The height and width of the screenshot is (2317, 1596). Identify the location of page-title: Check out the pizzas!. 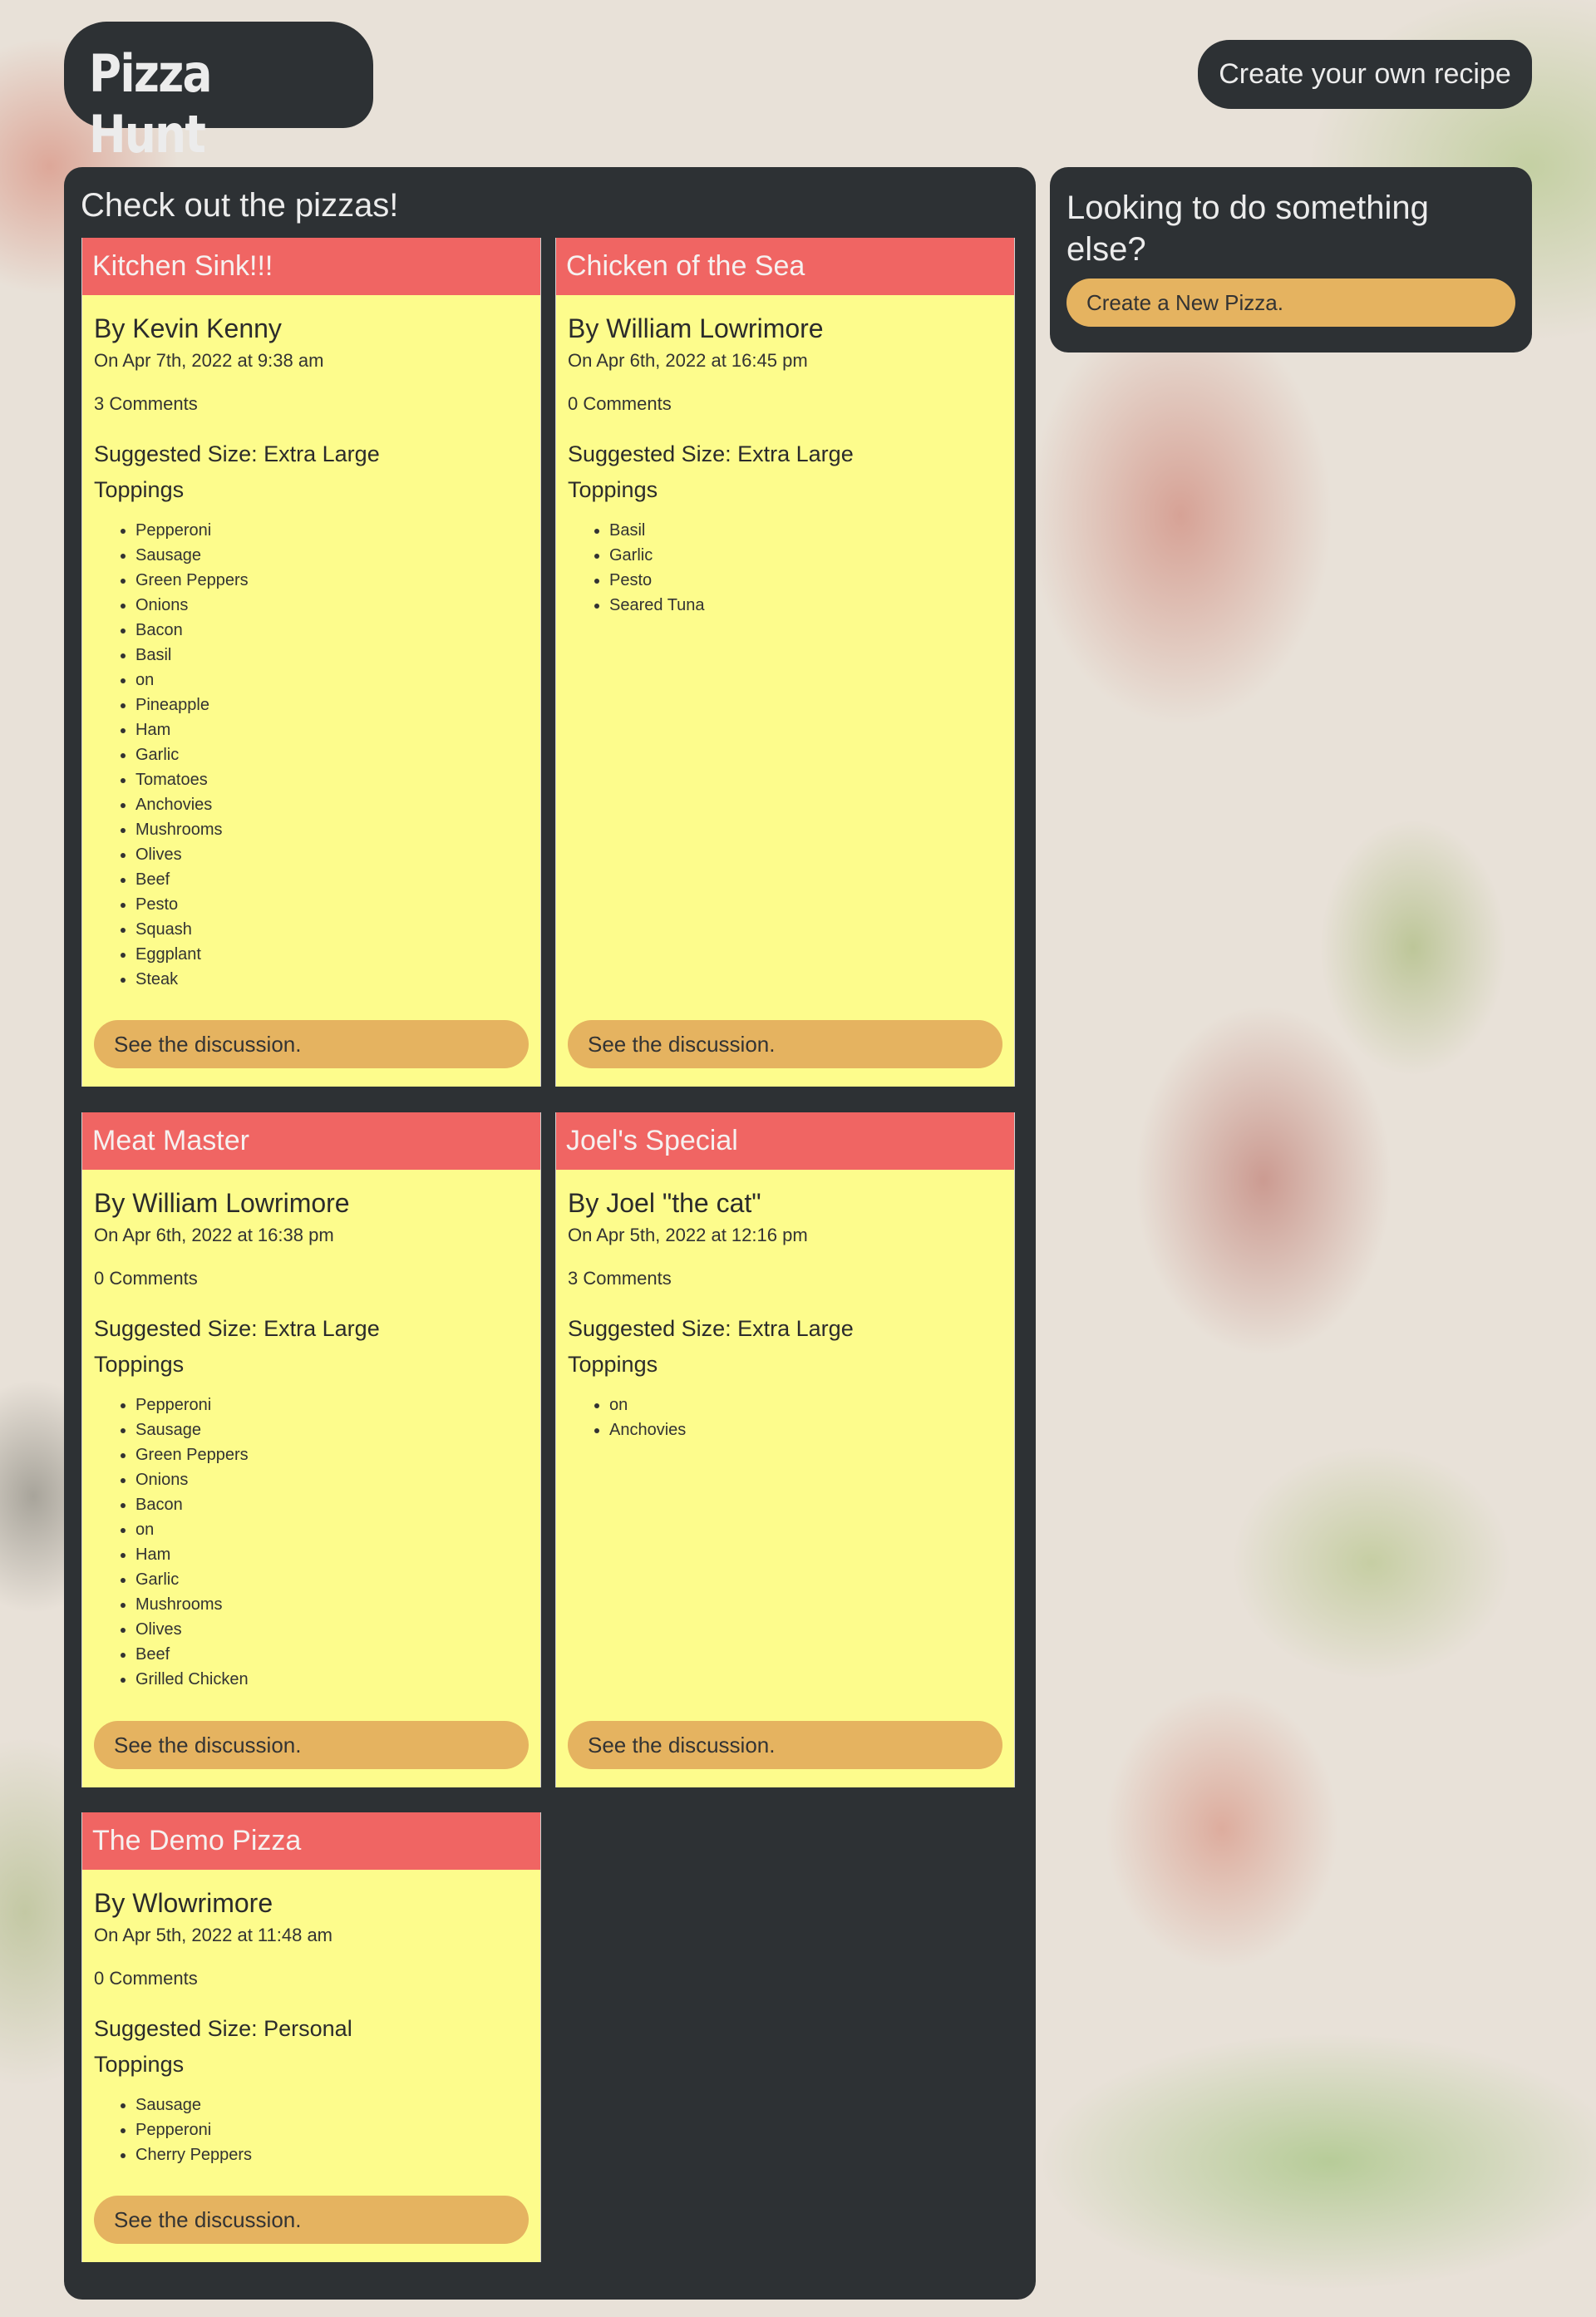
(240, 205).